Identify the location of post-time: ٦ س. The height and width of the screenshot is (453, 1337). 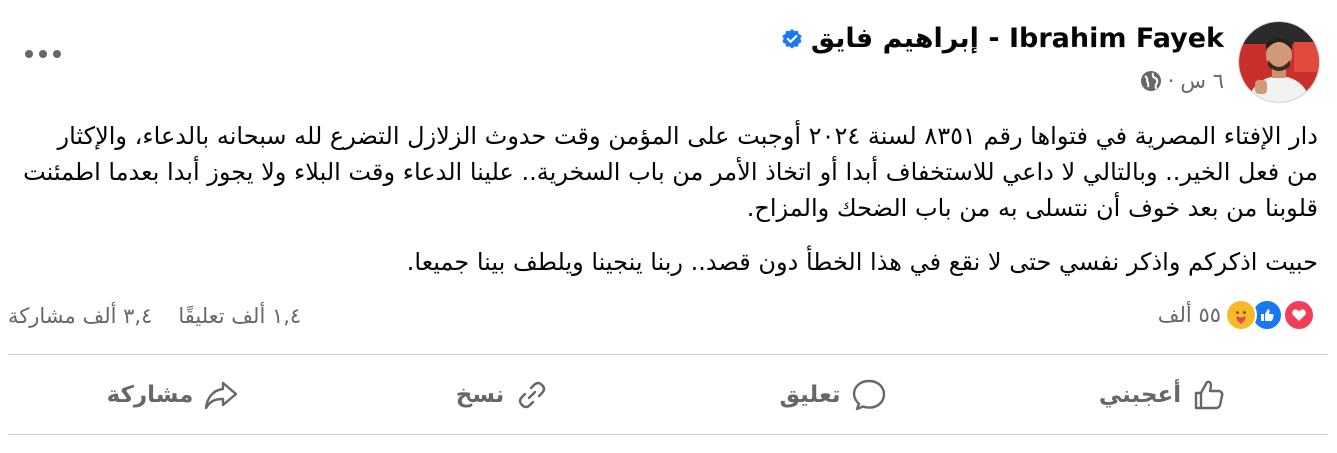
(1202, 81).